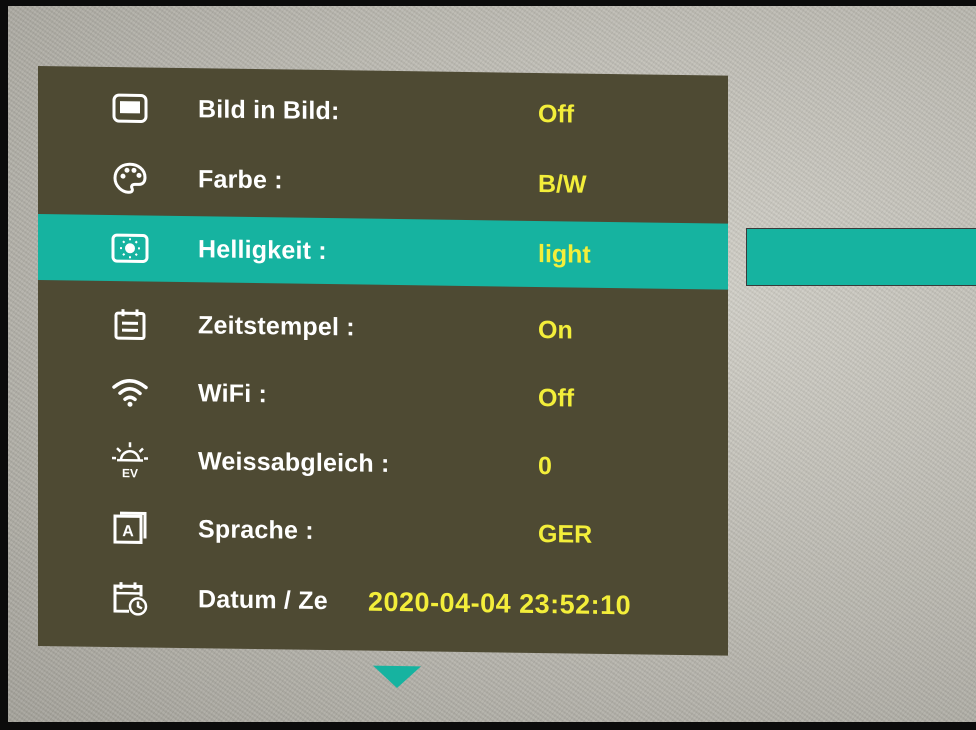 This screenshot has height=730, width=976. What do you see at coordinates (130, 598) in the screenshot?
I see `date-time-icon` at bounding box center [130, 598].